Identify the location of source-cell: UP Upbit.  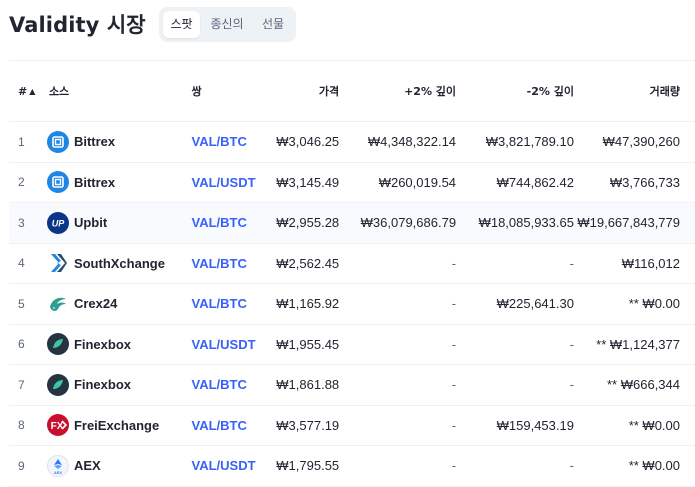
(119, 223).